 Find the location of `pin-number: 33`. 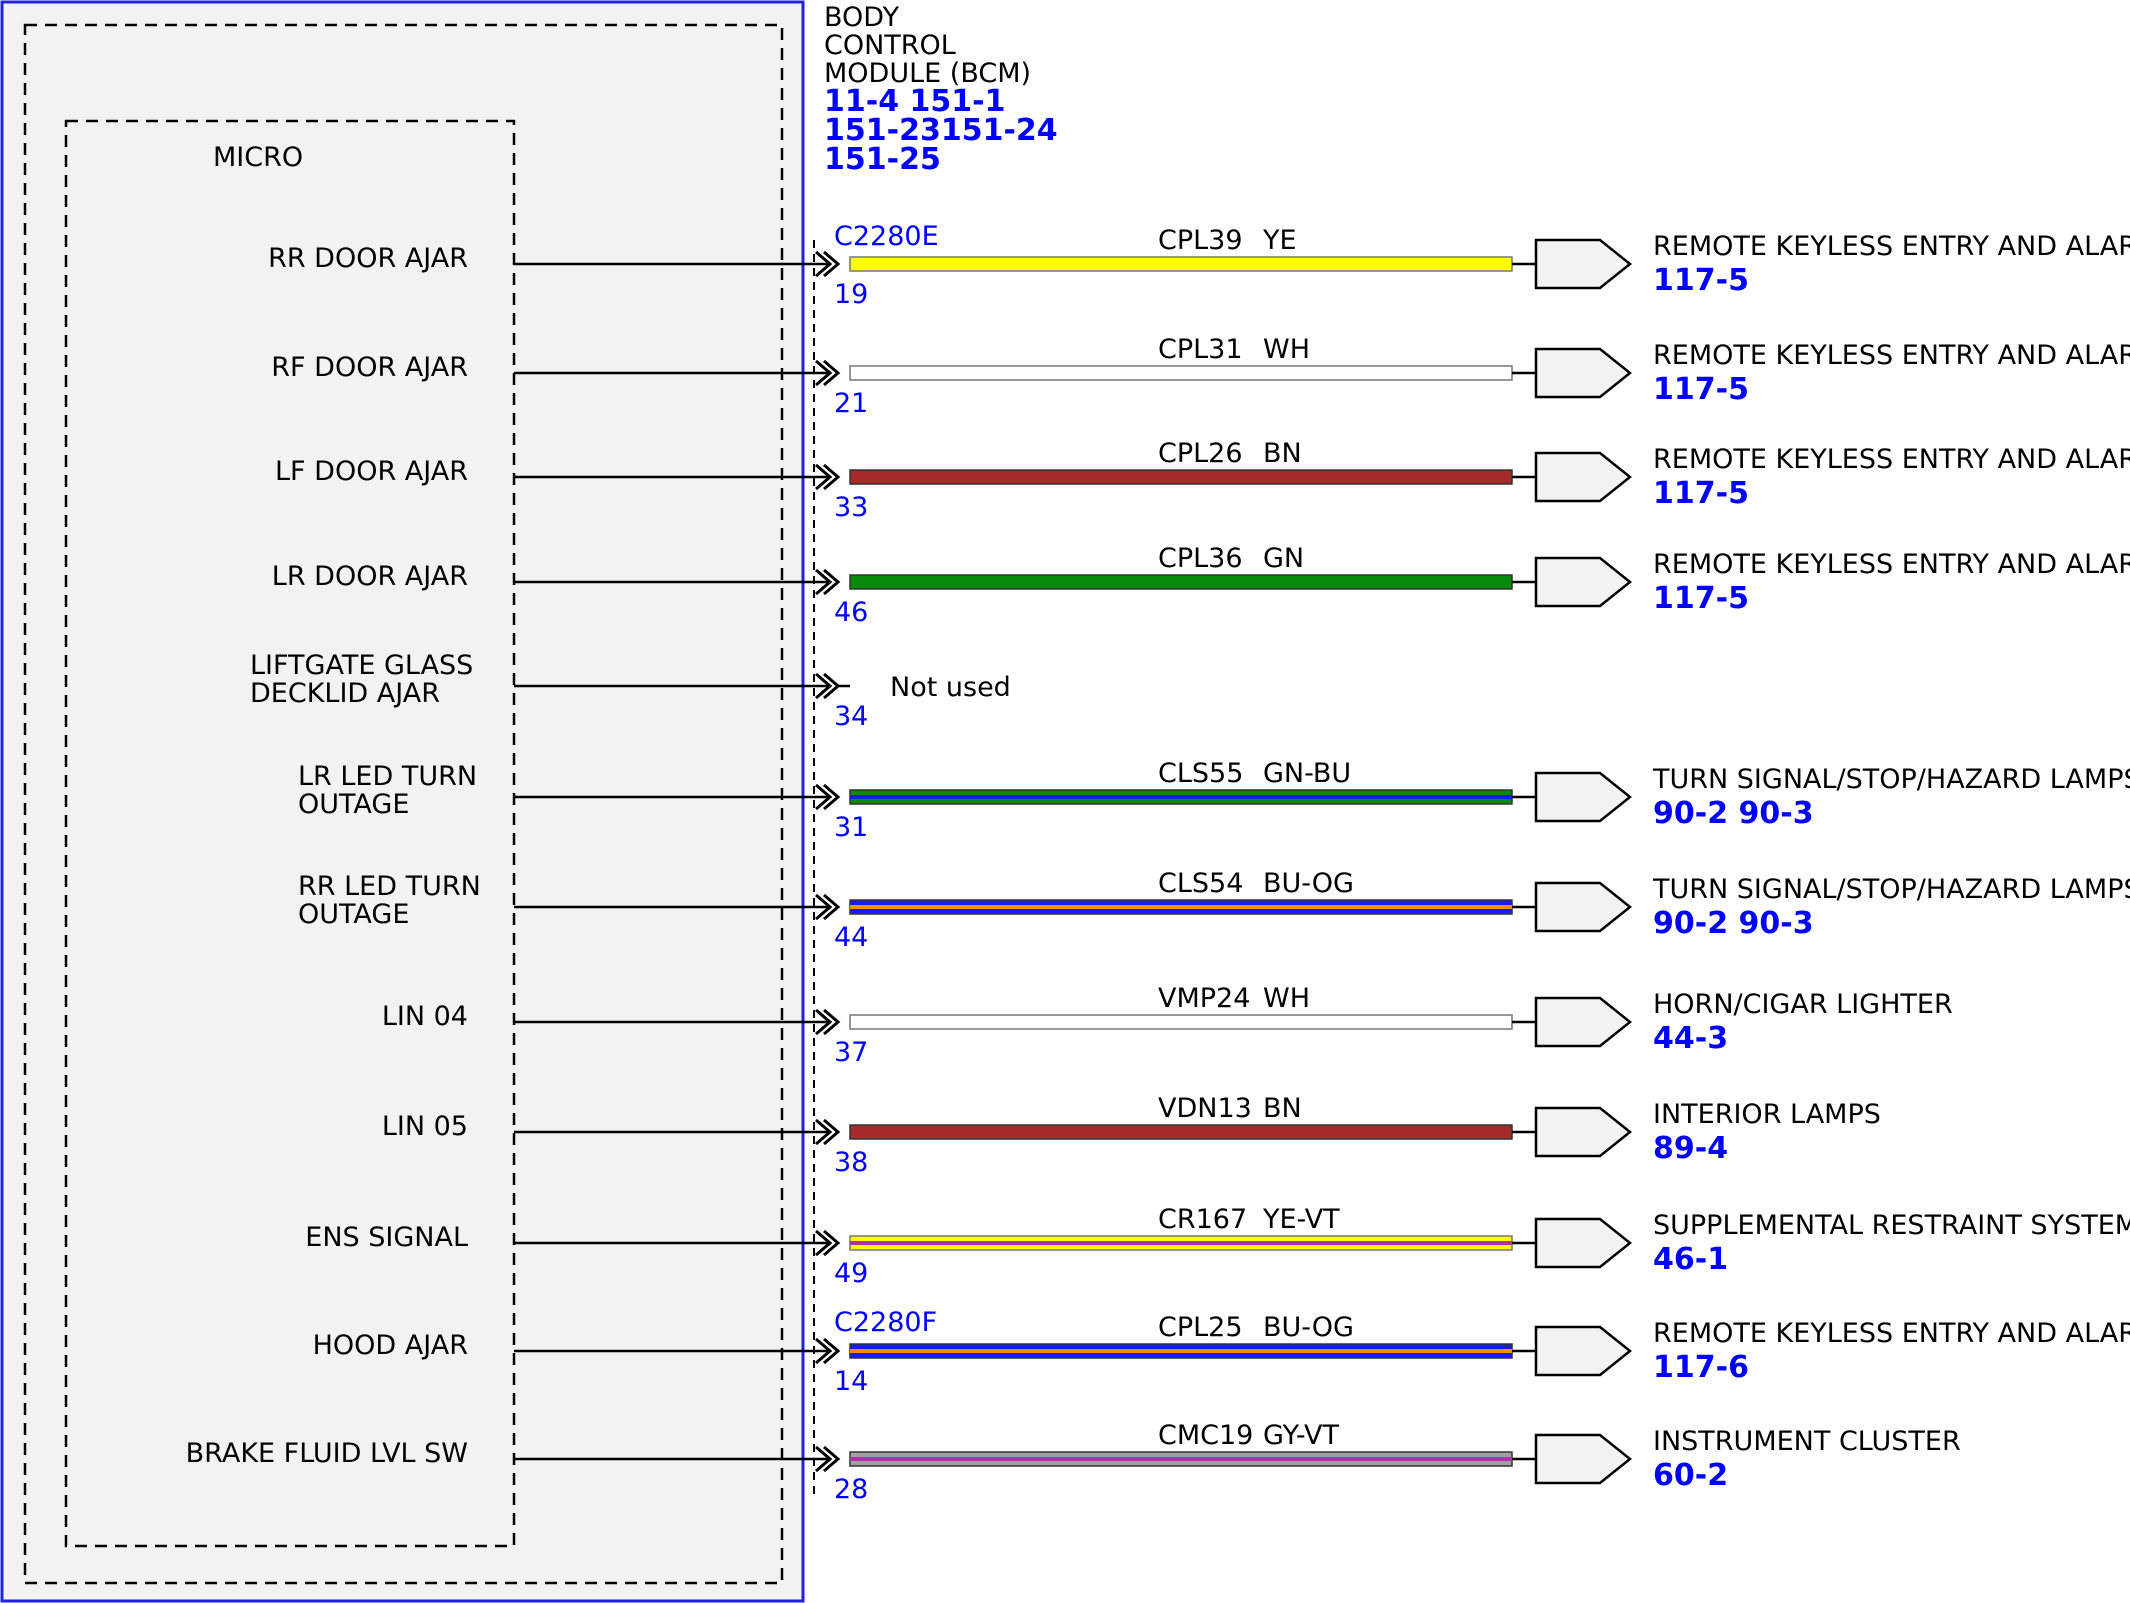

pin-number: 33 is located at coordinates (851, 507).